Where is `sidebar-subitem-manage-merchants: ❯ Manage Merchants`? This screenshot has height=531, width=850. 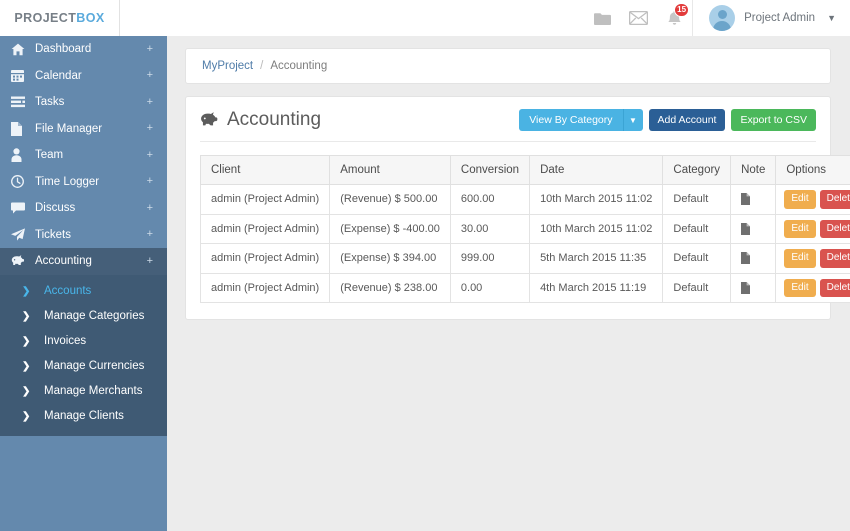
sidebar-subitem-manage-merchants: ❯ Manage Merchants is located at coordinates (83, 391).